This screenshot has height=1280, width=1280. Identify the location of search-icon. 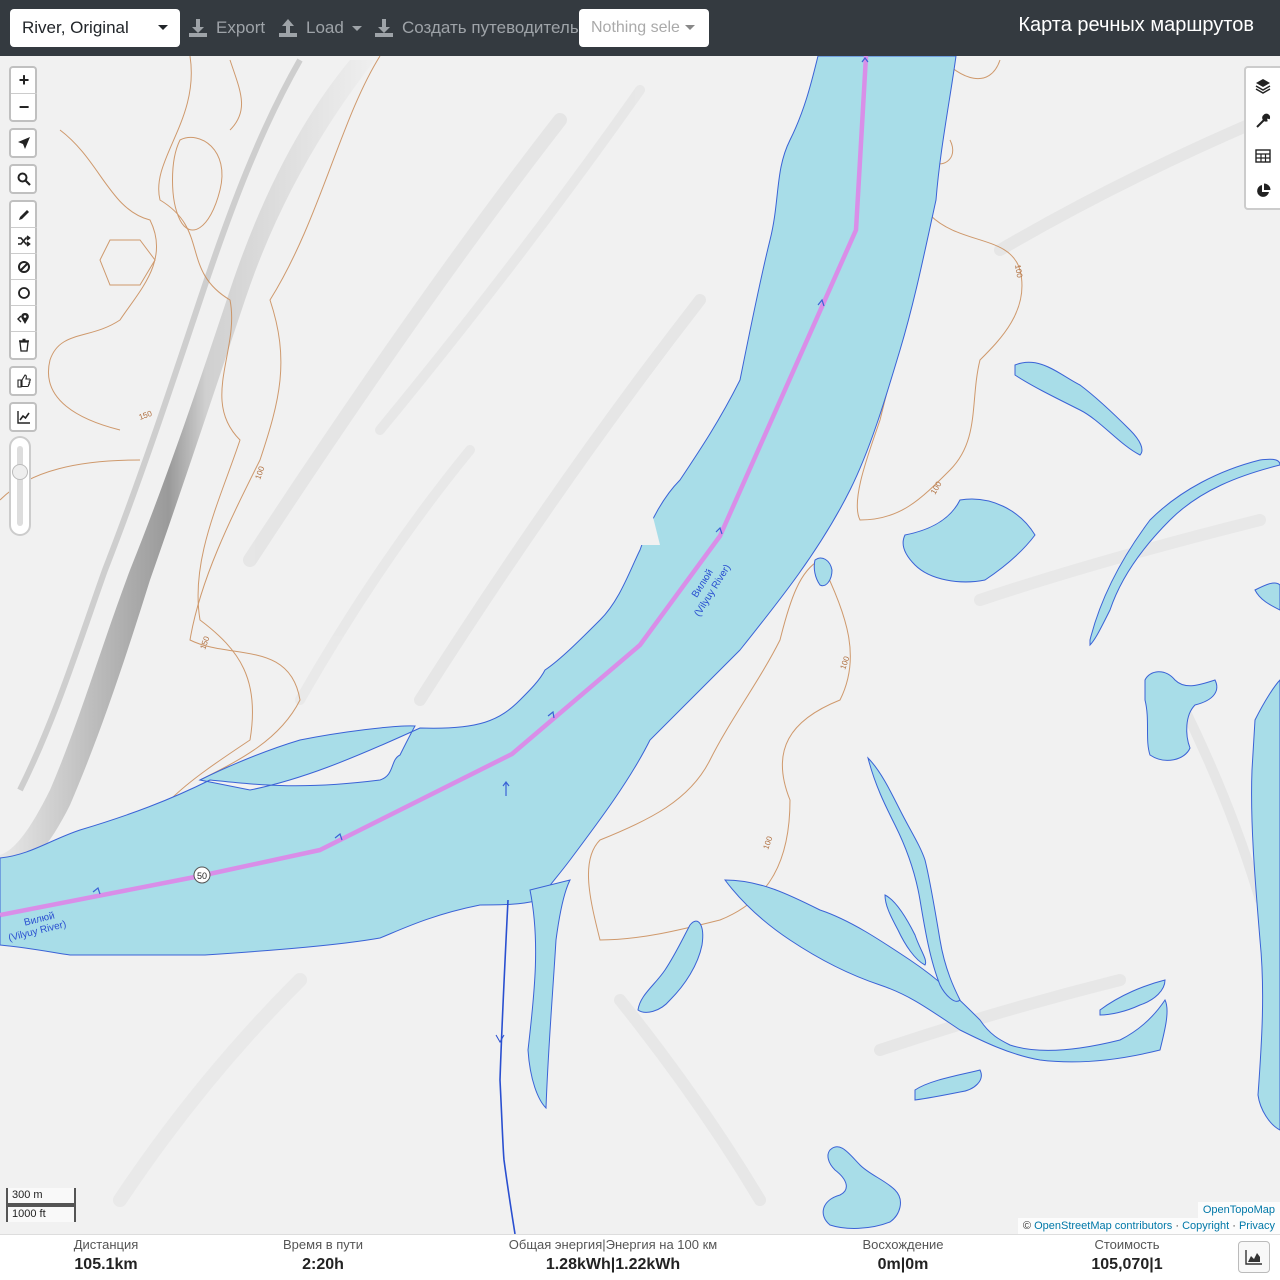
(24, 179).